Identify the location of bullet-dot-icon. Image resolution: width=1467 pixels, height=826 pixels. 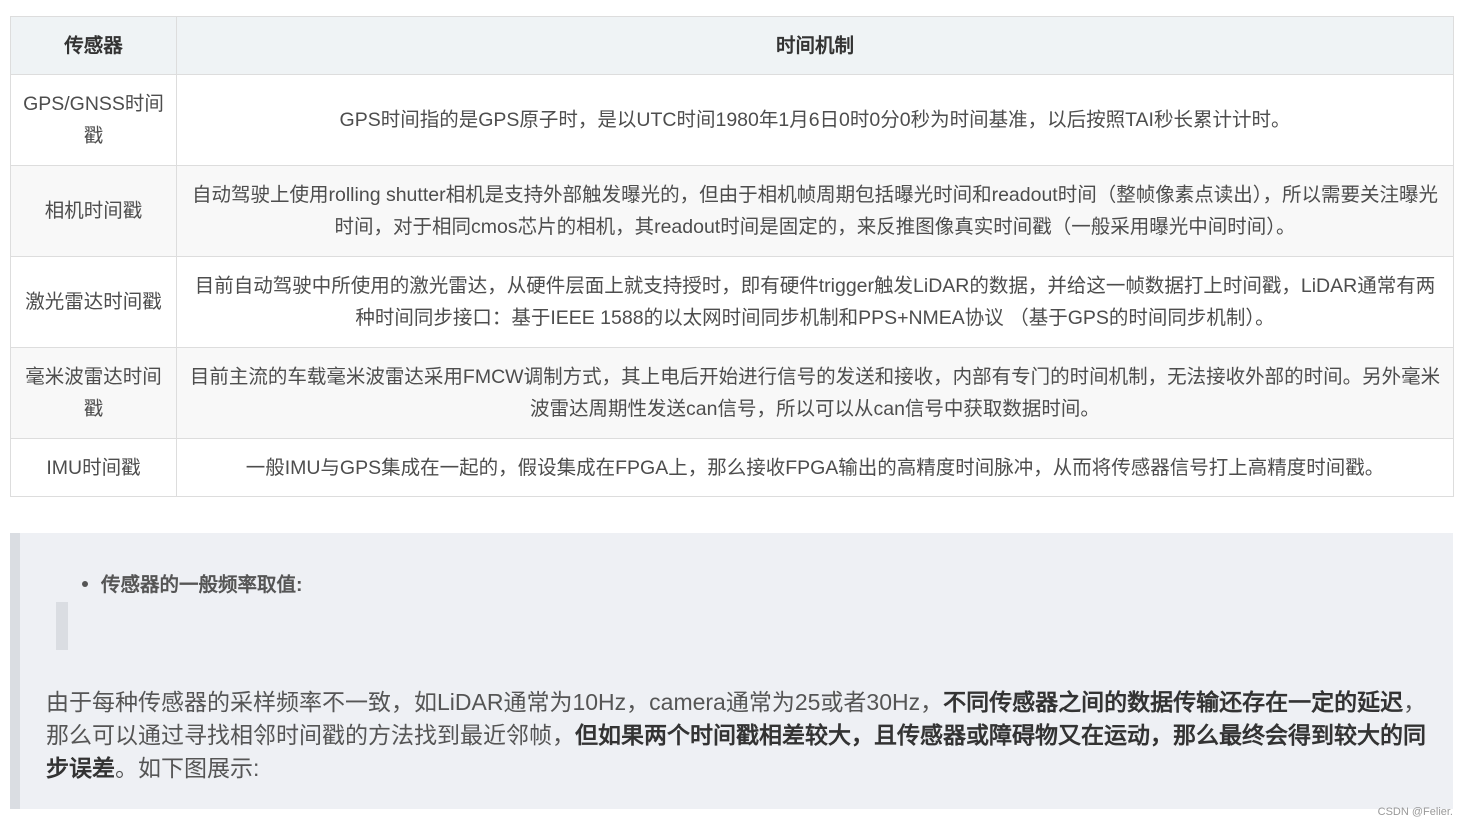
(85, 583).